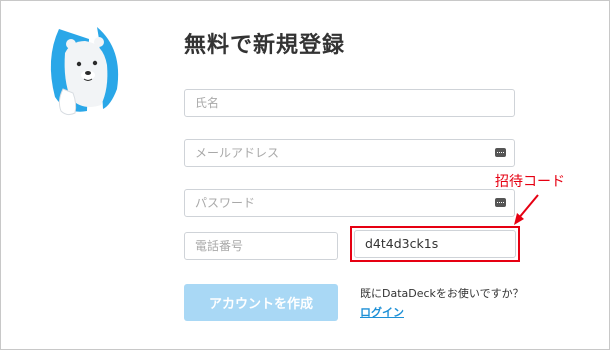 This screenshot has width=610, height=350. What do you see at coordinates (237, 153) in the screenshot?
I see `email-placeholder: メールアドレス` at bounding box center [237, 153].